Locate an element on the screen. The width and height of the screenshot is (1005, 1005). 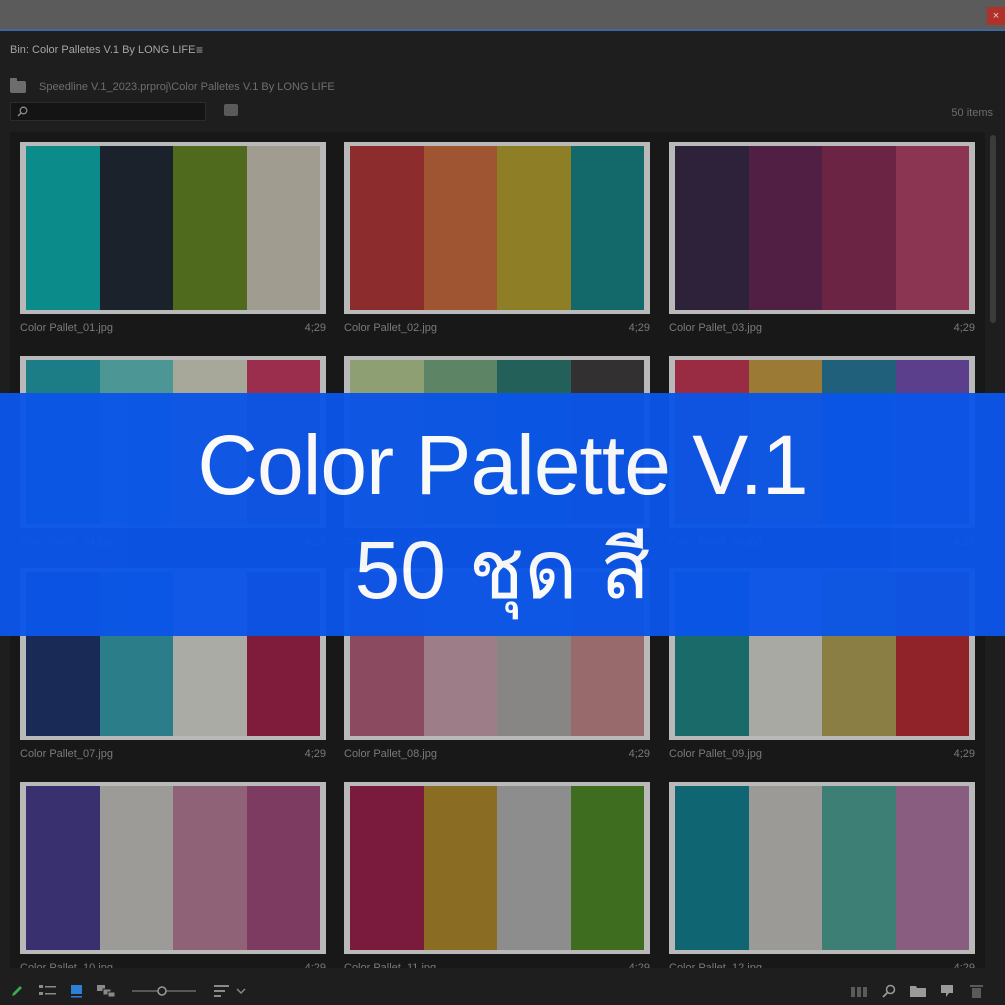
search-input is located at coordinates (108, 111).